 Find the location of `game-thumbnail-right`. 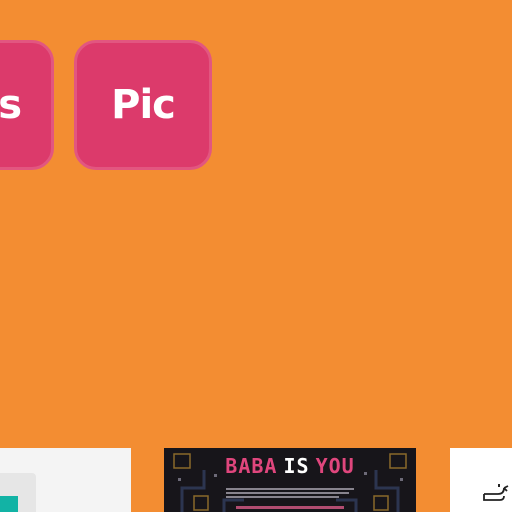

game-thumbnail-right is located at coordinates (481, 480).